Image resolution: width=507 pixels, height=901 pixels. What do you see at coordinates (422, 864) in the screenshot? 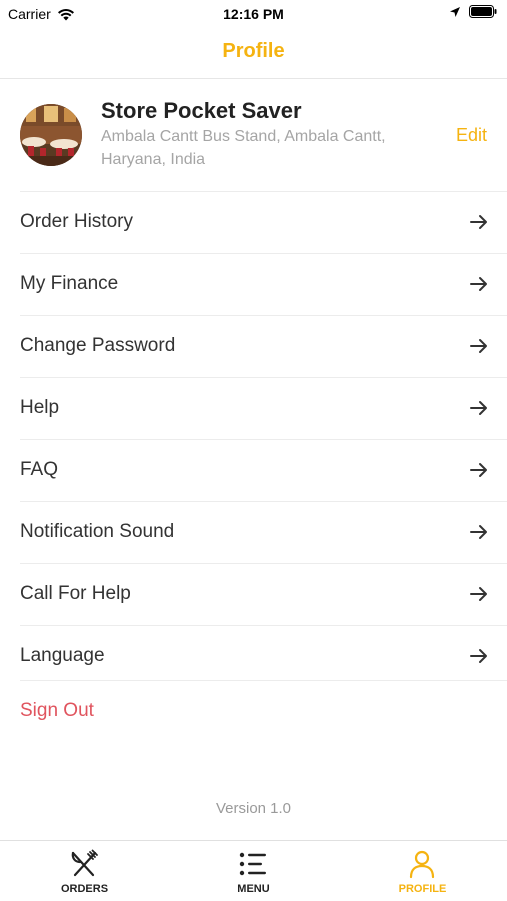
I see `person-icon` at bounding box center [422, 864].